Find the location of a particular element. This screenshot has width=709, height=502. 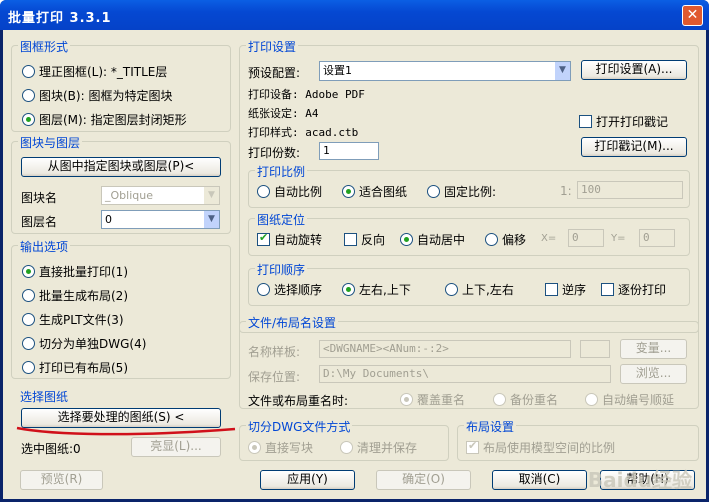

preset-select: 设置1 ▼ is located at coordinates (445, 71).